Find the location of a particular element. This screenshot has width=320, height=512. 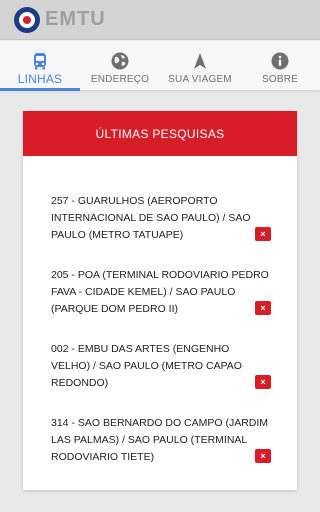

tab-sua-viagem-label: SUA VIAGEM is located at coordinates (200, 79).